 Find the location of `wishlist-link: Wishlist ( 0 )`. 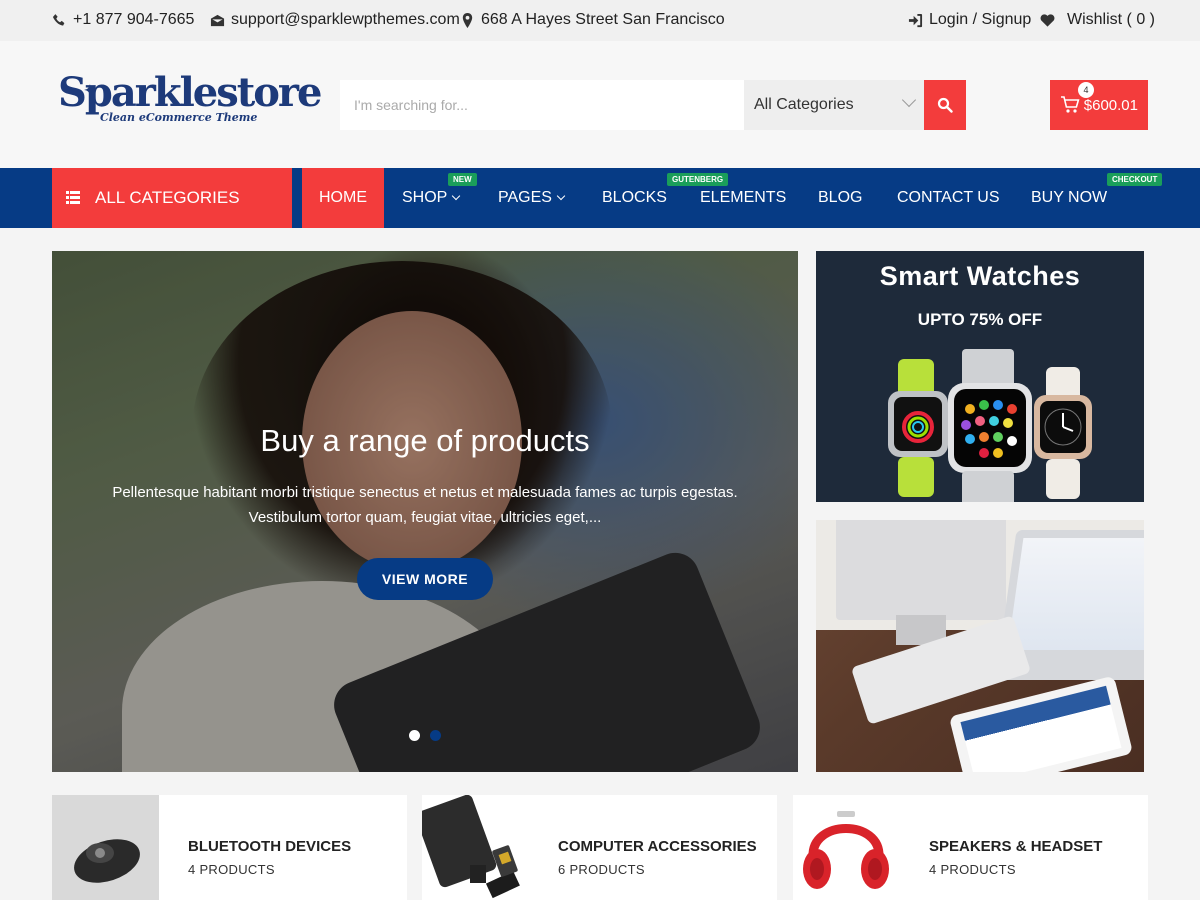

wishlist-link: Wishlist ( 0 ) is located at coordinates (1097, 20).